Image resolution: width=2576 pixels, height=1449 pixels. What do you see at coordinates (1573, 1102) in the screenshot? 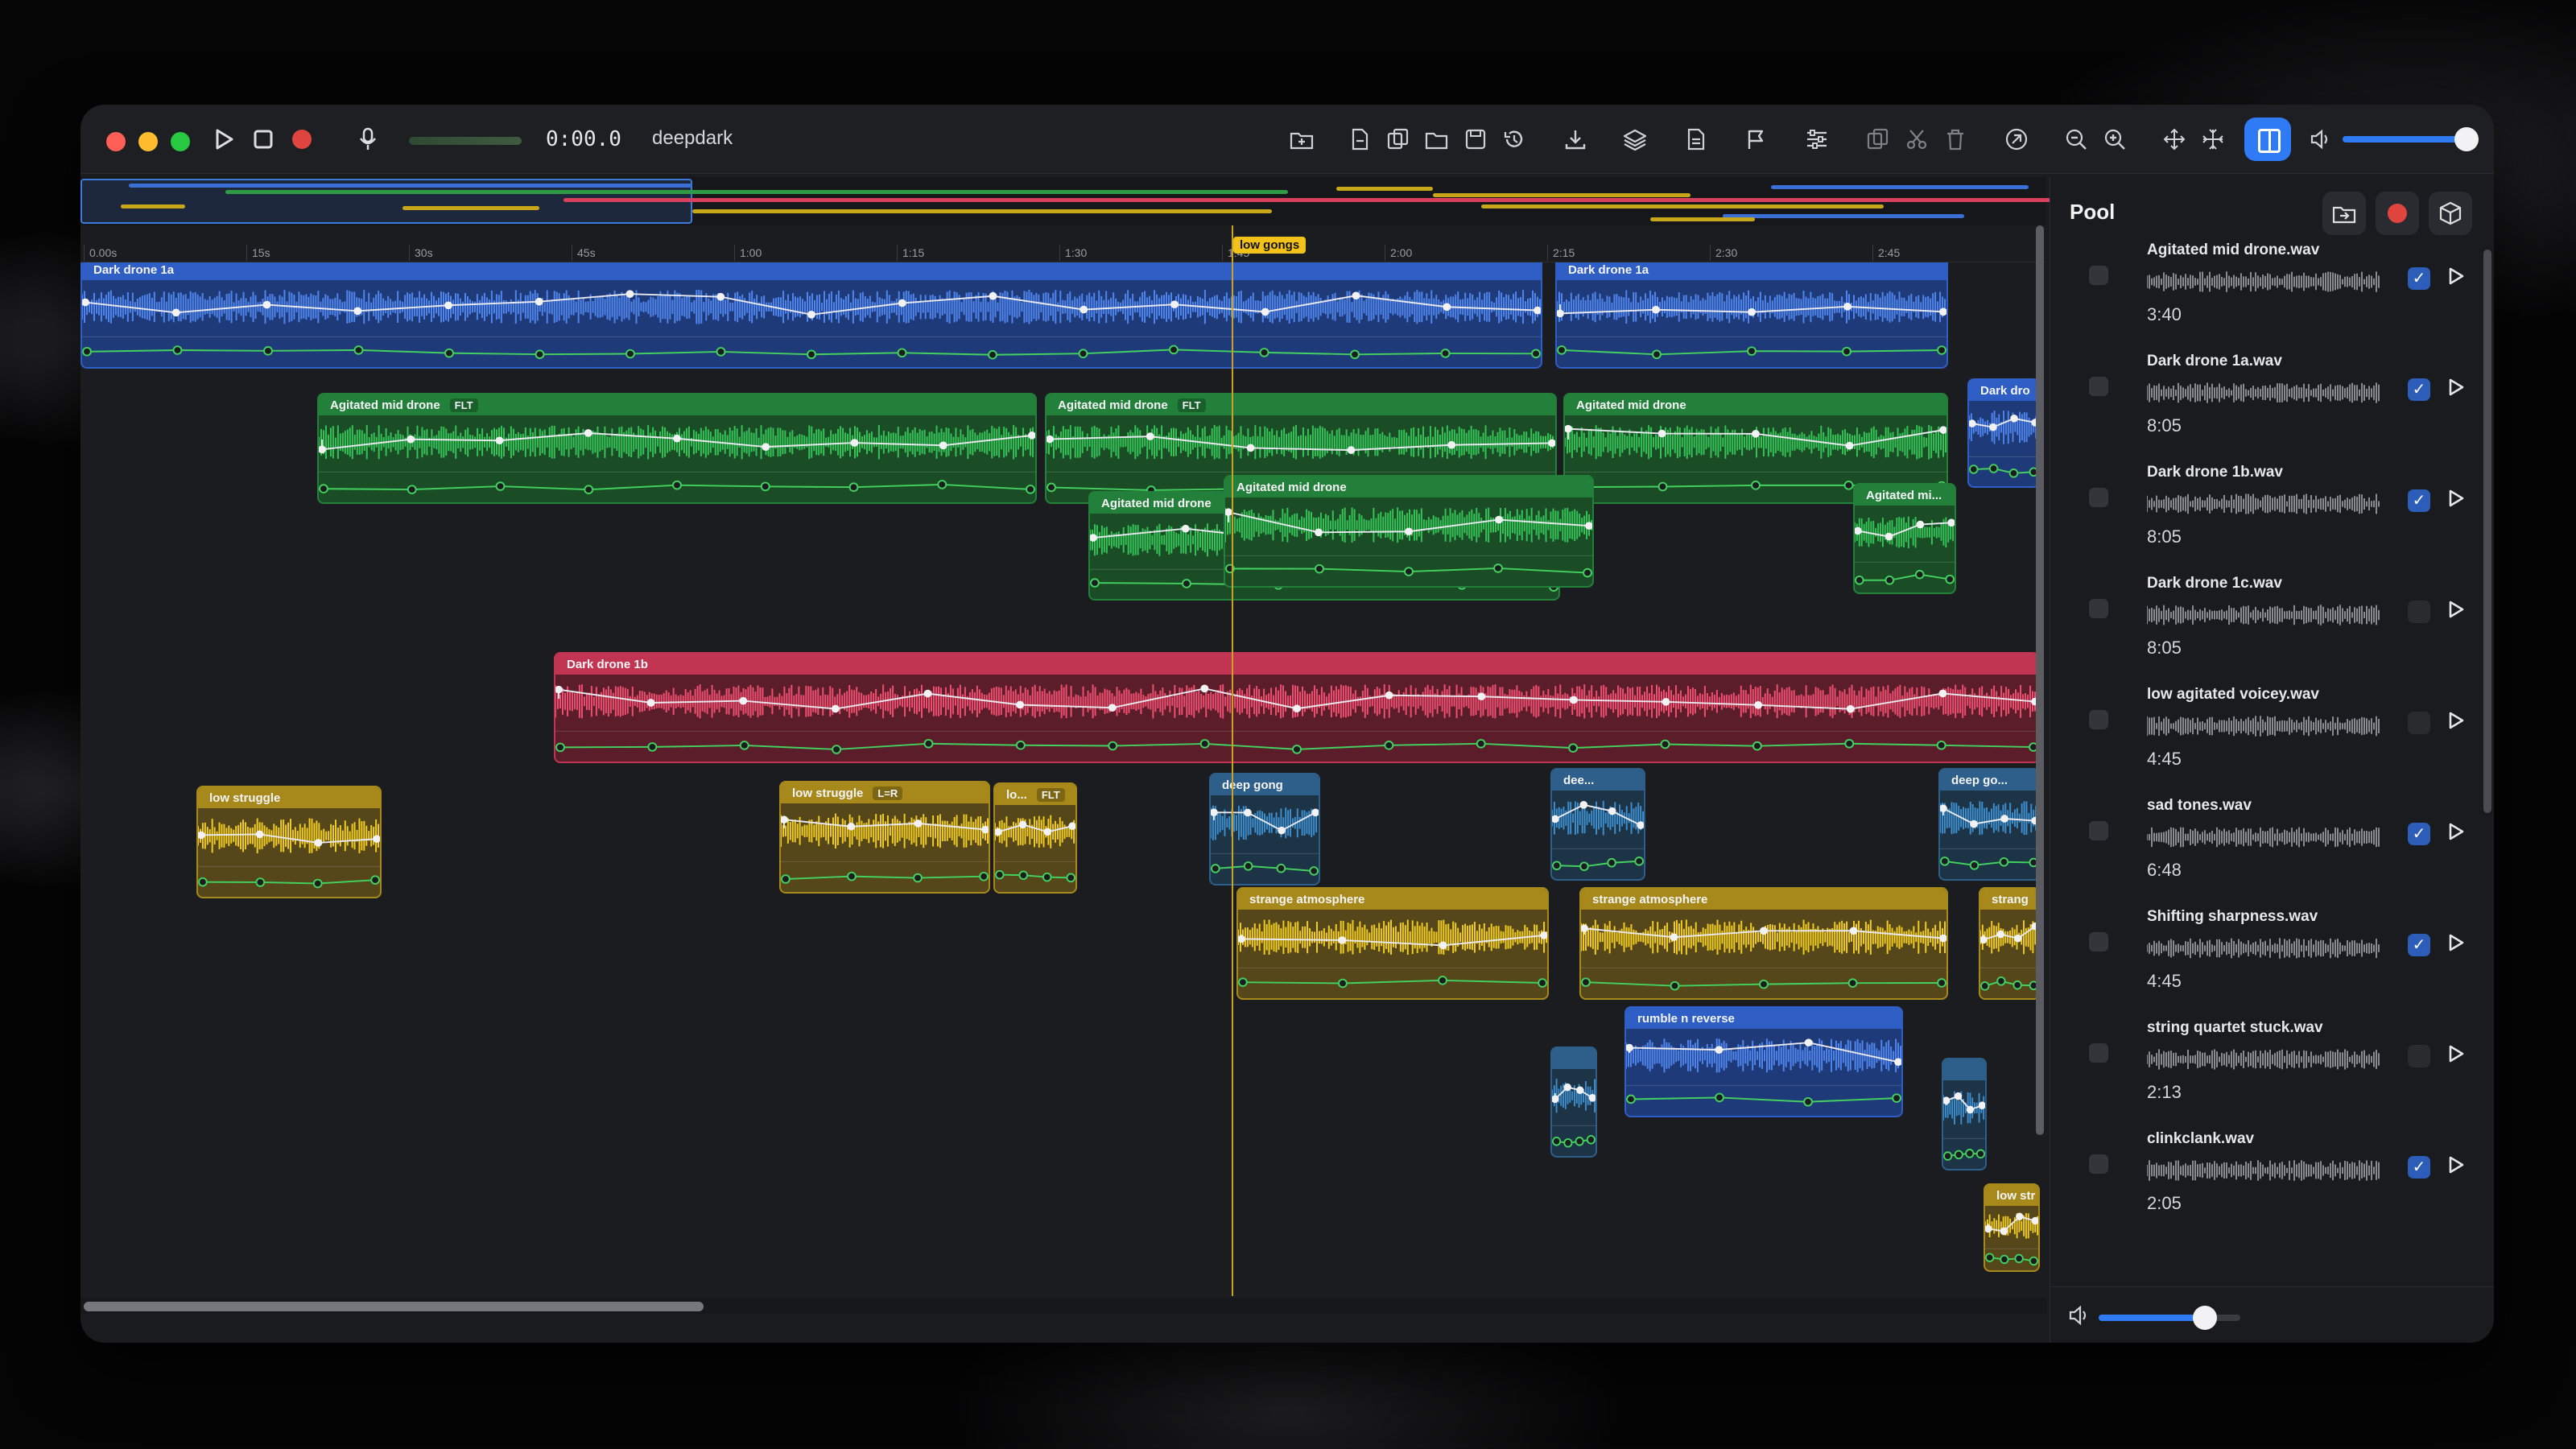
I see `audio-clip` at bounding box center [1573, 1102].